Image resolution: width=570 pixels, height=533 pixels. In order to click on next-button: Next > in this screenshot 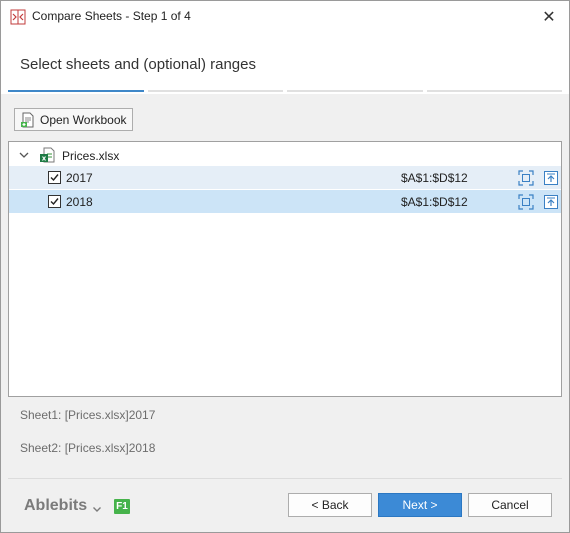, I will do `click(420, 505)`.